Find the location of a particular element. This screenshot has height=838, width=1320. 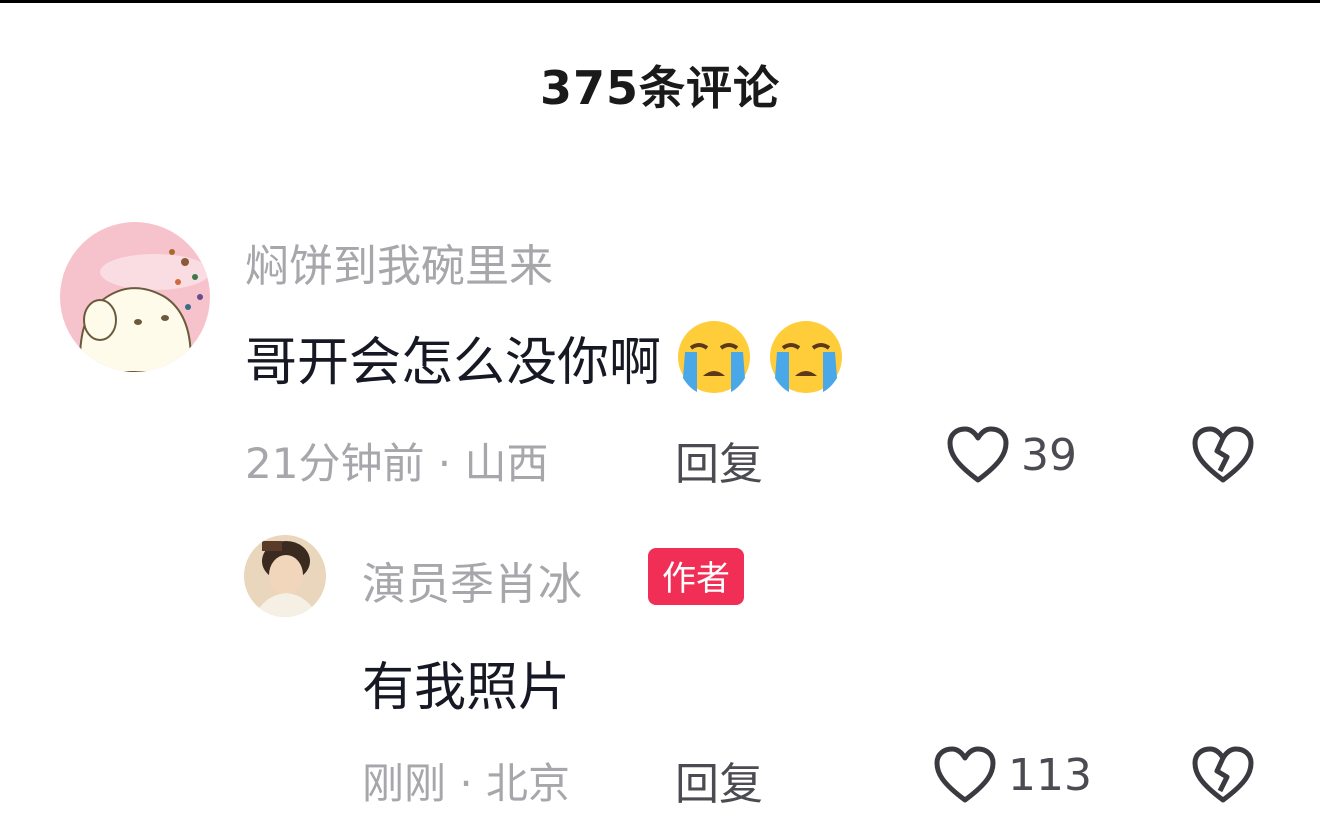

reply-text: 有我照片 is located at coordinates (466, 682).